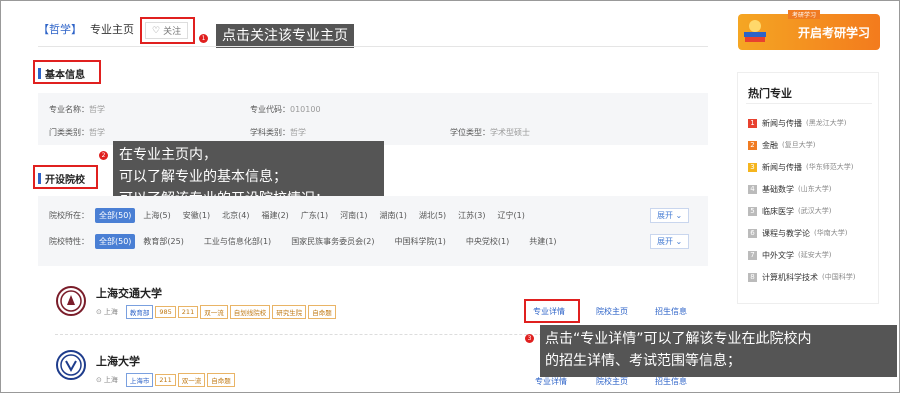 The image size is (900, 393). I want to click on region-chip: 广东(1), so click(314, 215).